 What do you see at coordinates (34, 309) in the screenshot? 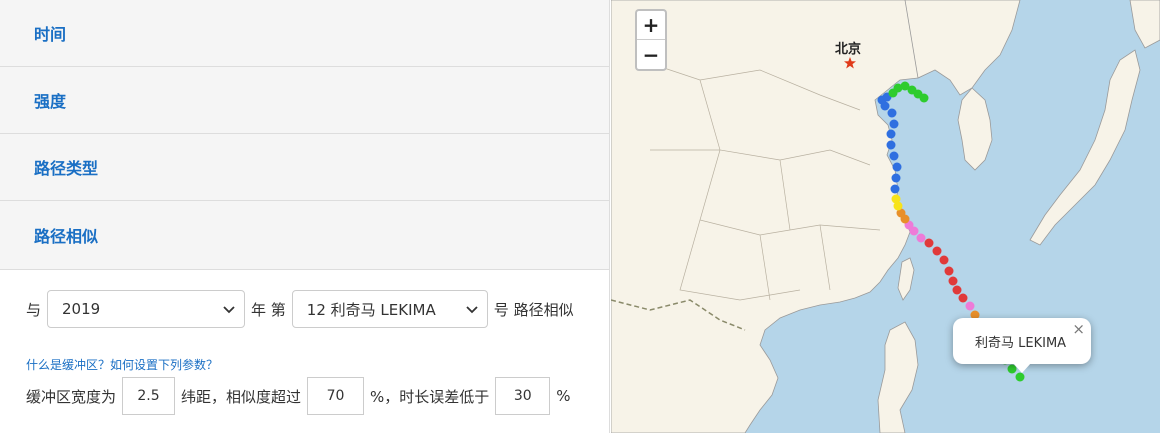
I see `prefix-label: 与` at bounding box center [34, 309].